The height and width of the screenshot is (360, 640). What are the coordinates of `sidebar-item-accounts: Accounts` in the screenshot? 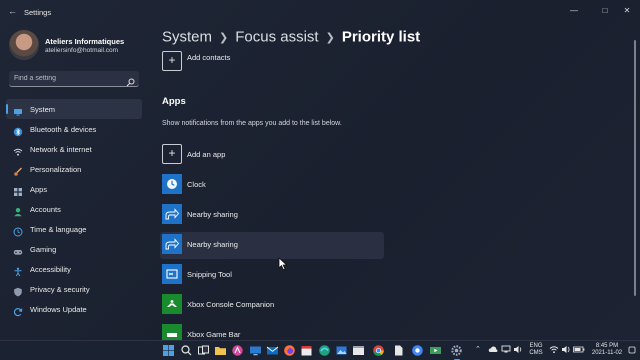 It's located at (74, 209).